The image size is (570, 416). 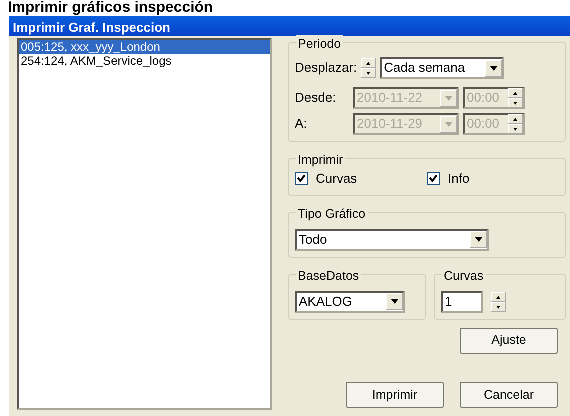 What do you see at coordinates (442, 68) in the screenshot?
I see `period-dropdown: Cada semana` at bounding box center [442, 68].